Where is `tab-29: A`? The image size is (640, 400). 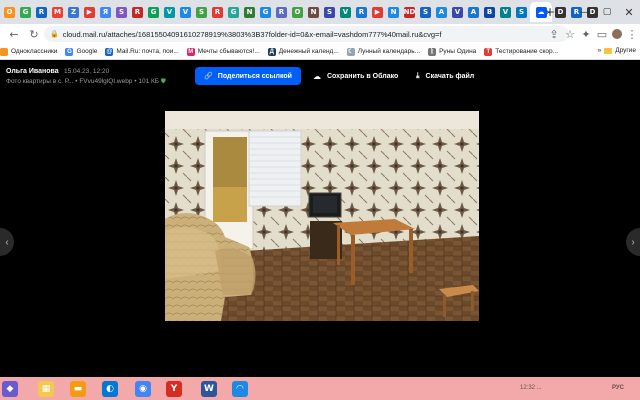
tab-29: A is located at coordinates (473, 12).